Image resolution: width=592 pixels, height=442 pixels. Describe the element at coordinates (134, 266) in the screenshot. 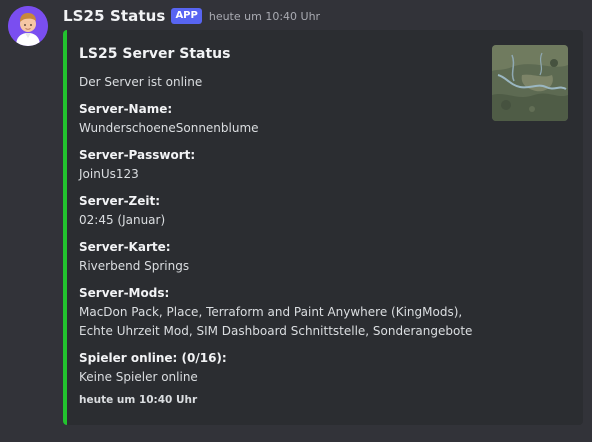

I see `field-value: Riverbend Springs` at that location.